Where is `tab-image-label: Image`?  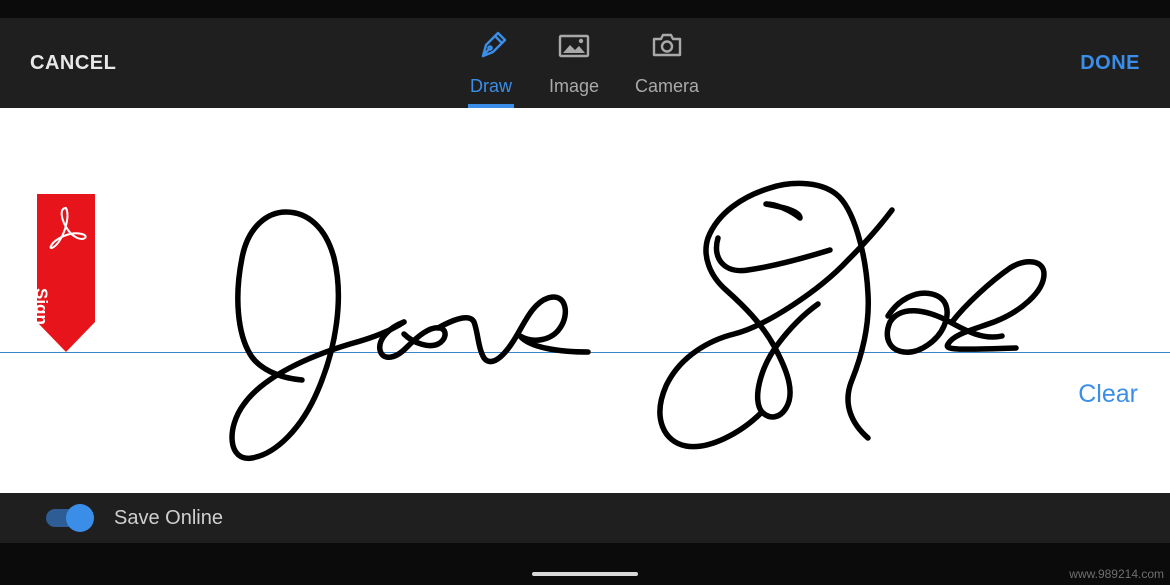 tab-image-label: Image is located at coordinates (574, 86).